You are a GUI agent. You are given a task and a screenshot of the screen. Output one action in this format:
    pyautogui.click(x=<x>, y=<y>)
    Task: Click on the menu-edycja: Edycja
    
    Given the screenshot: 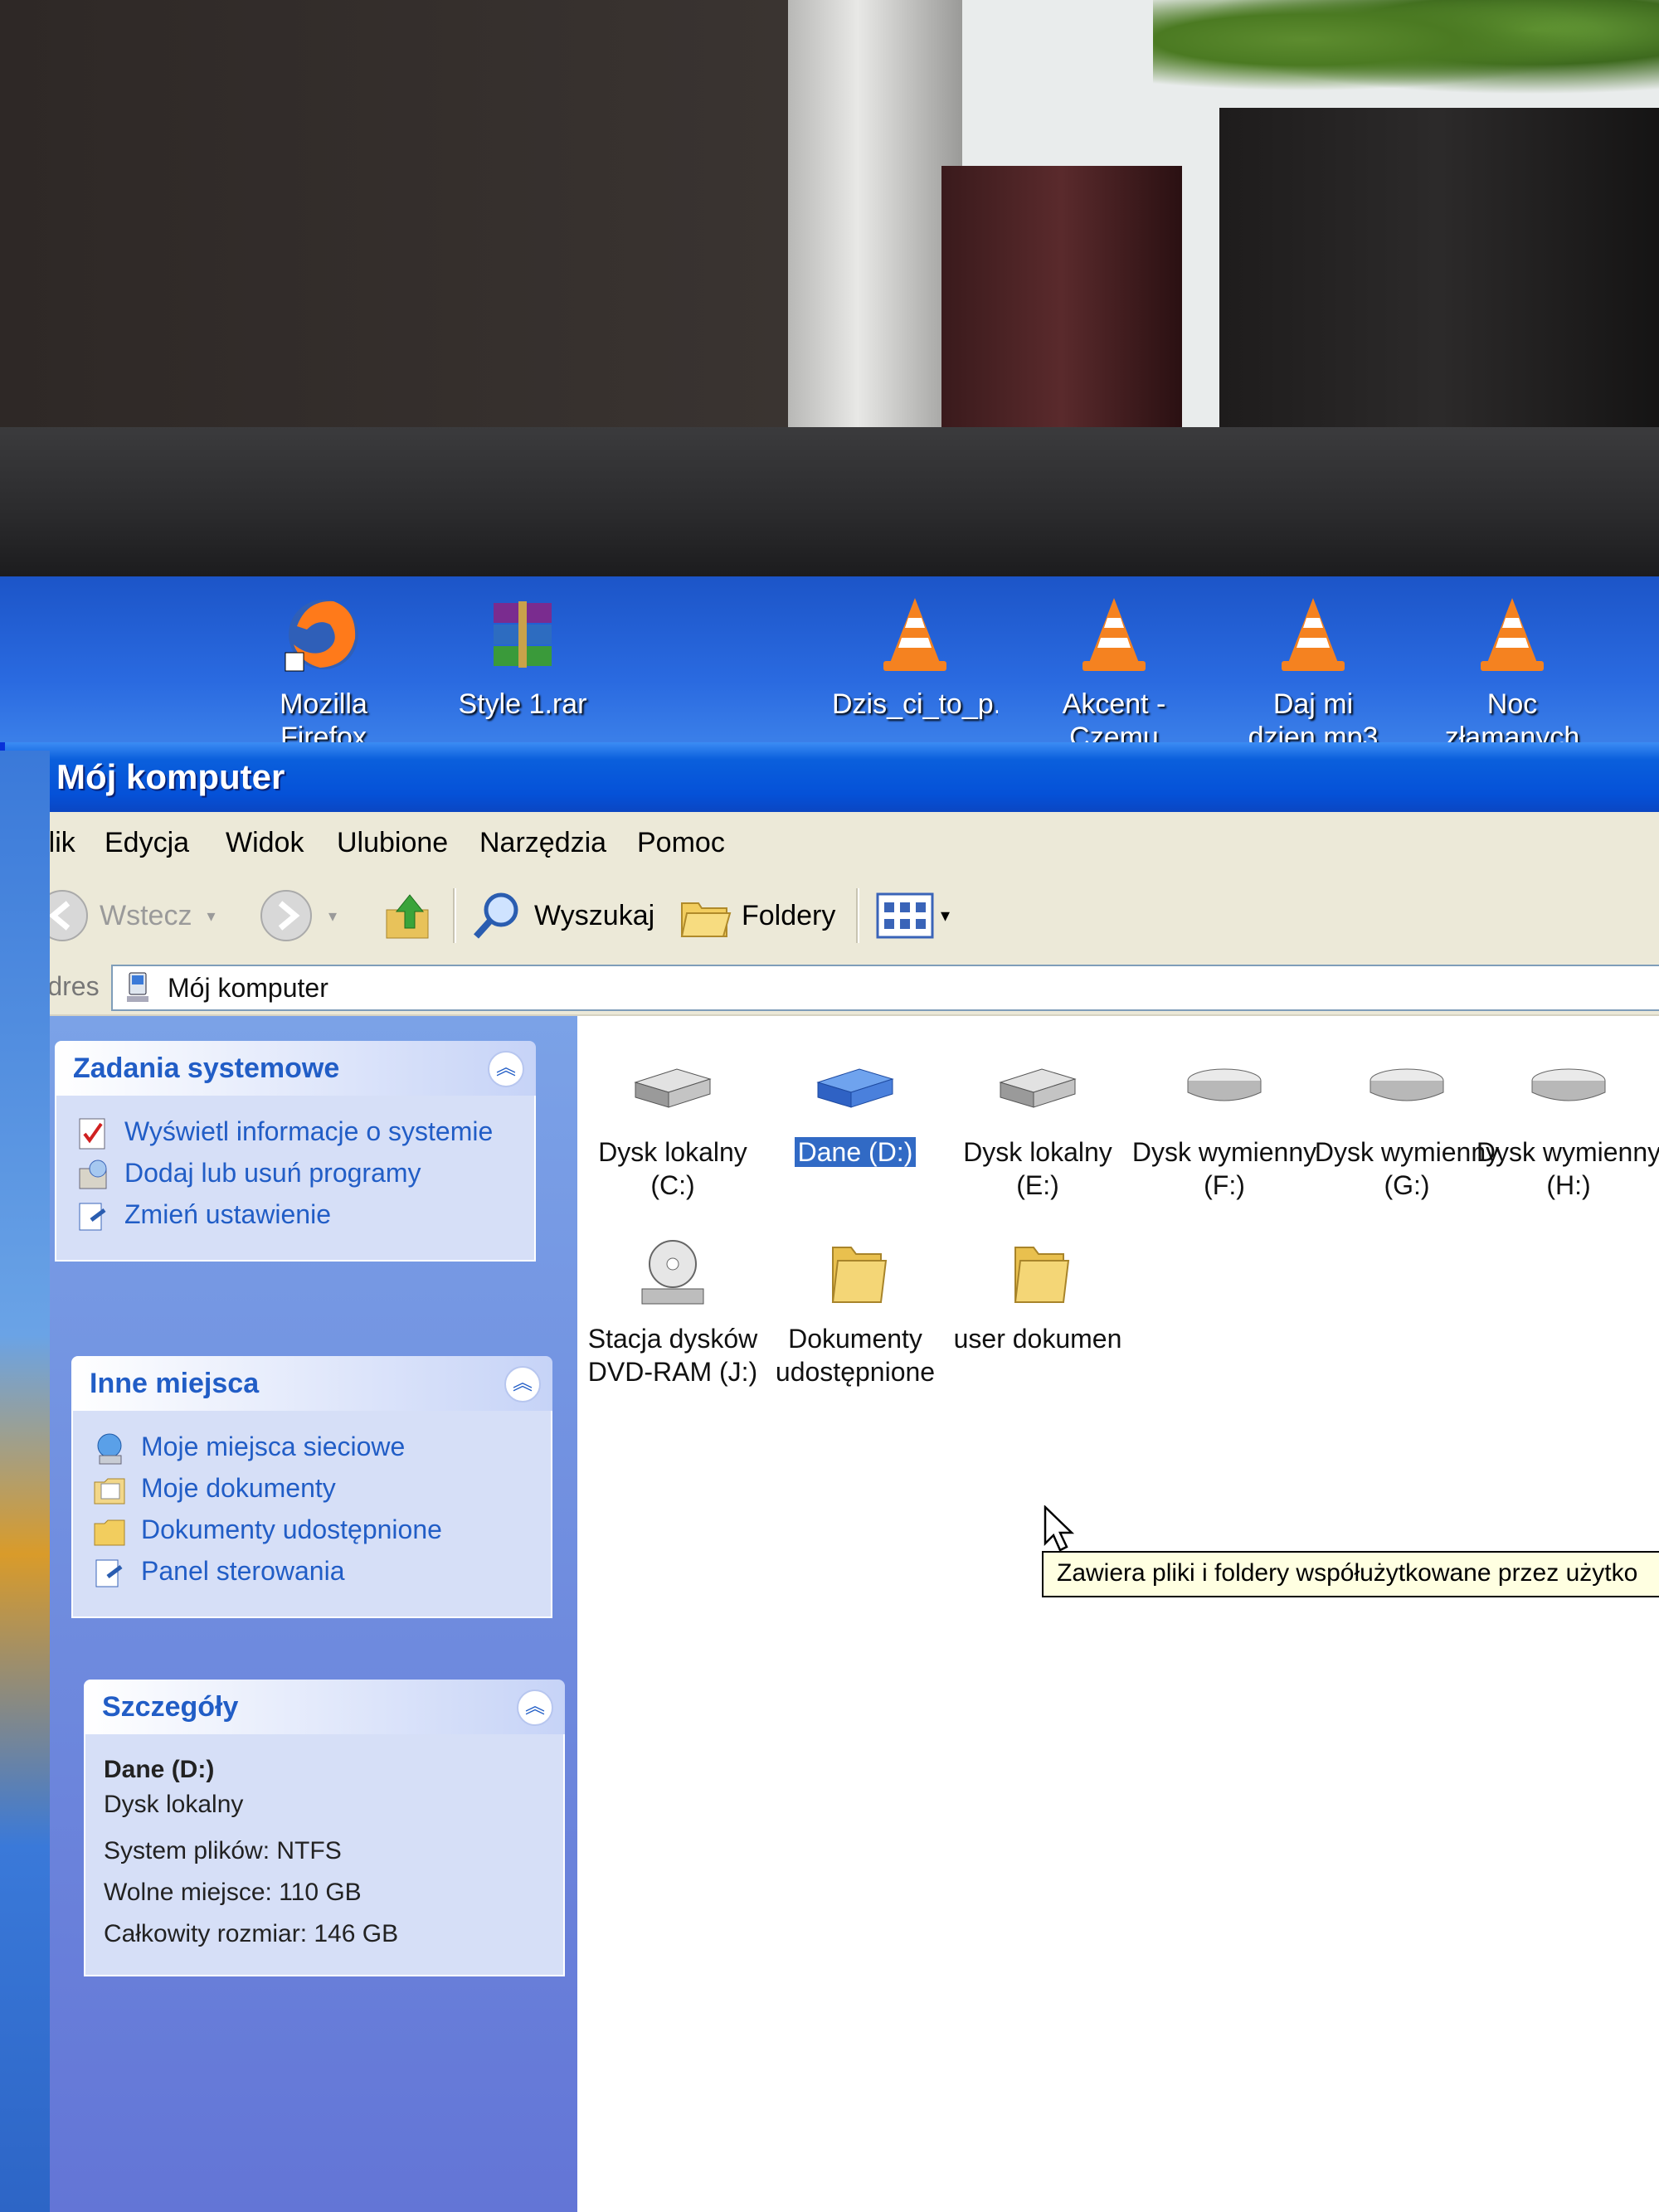 What is the action you would take?
    pyautogui.click(x=147, y=843)
    